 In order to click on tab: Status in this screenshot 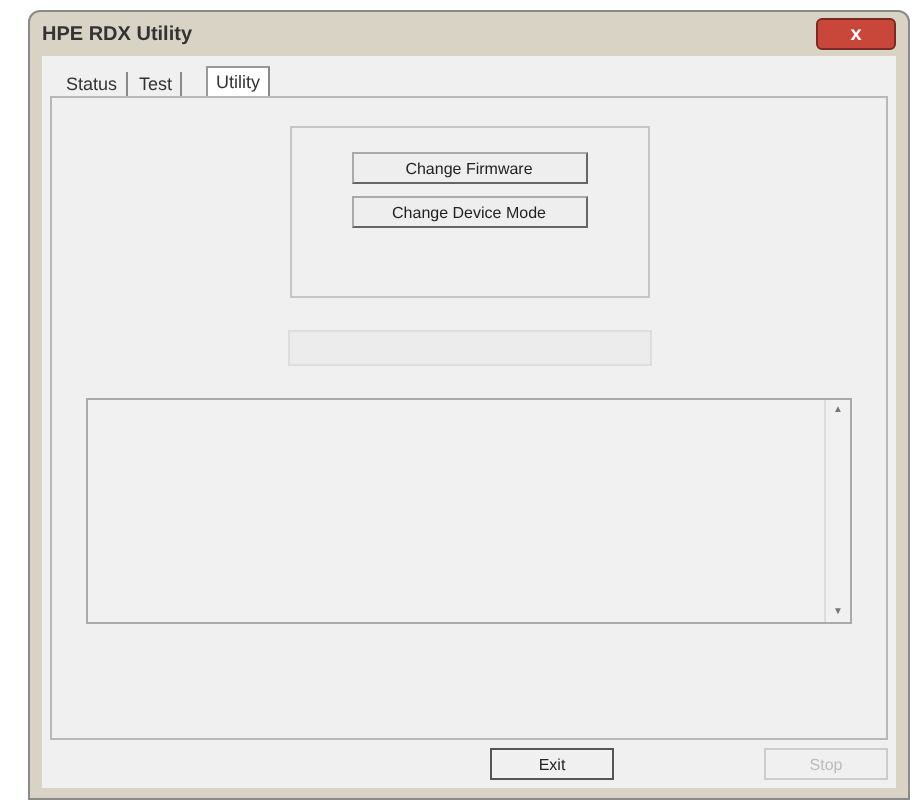, I will do `click(93, 84)`.